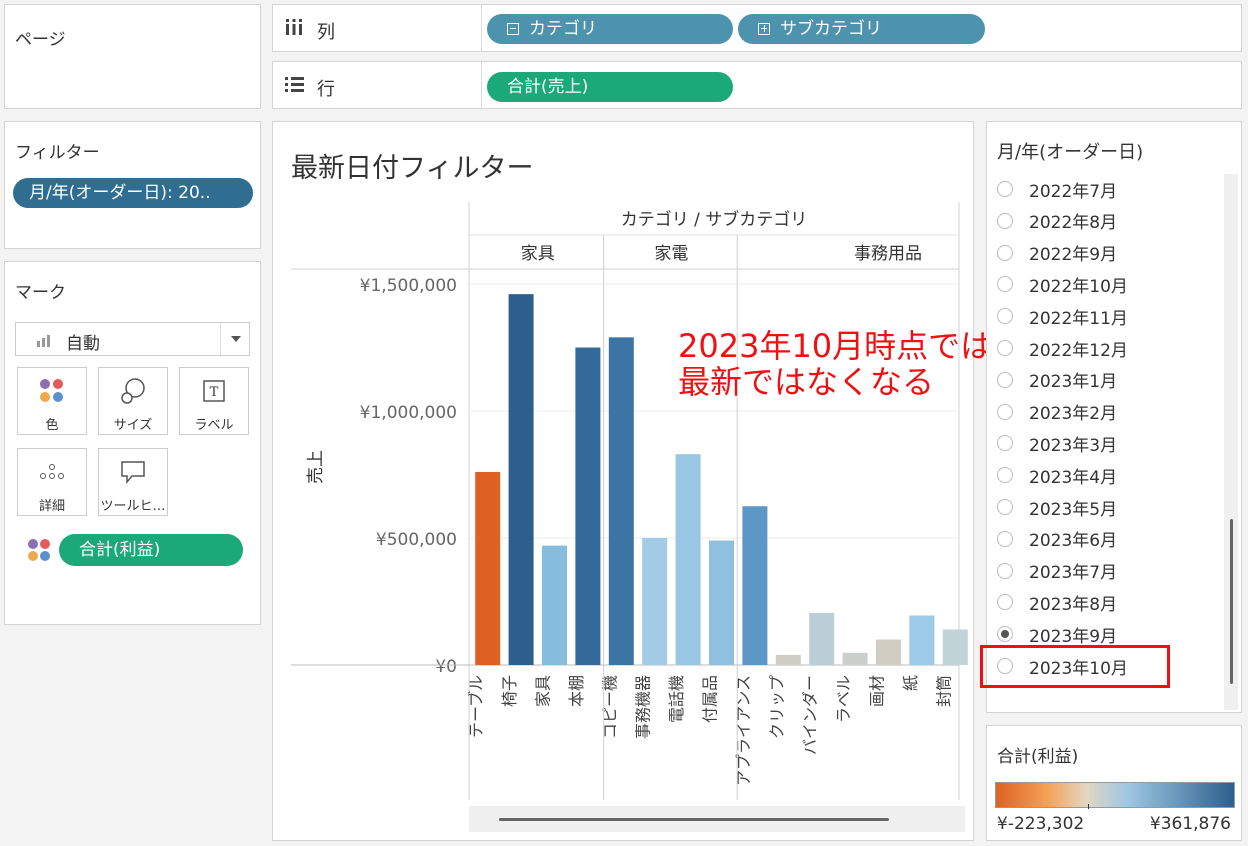 The width and height of the screenshot is (1248, 846). I want to click on x-tick-label: 家具, so click(543, 691).